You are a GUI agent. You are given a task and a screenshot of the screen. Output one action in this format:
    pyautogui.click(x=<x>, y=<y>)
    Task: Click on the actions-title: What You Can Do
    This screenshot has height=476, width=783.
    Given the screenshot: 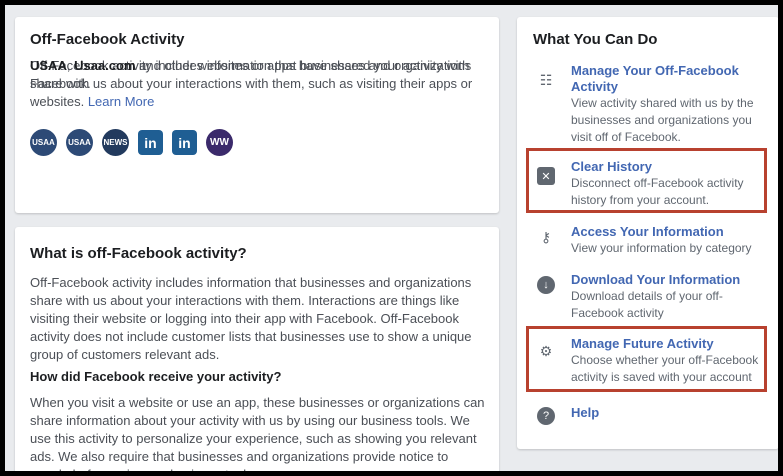 What is the action you would take?
    pyautogui.click(x=595, y=39)
    